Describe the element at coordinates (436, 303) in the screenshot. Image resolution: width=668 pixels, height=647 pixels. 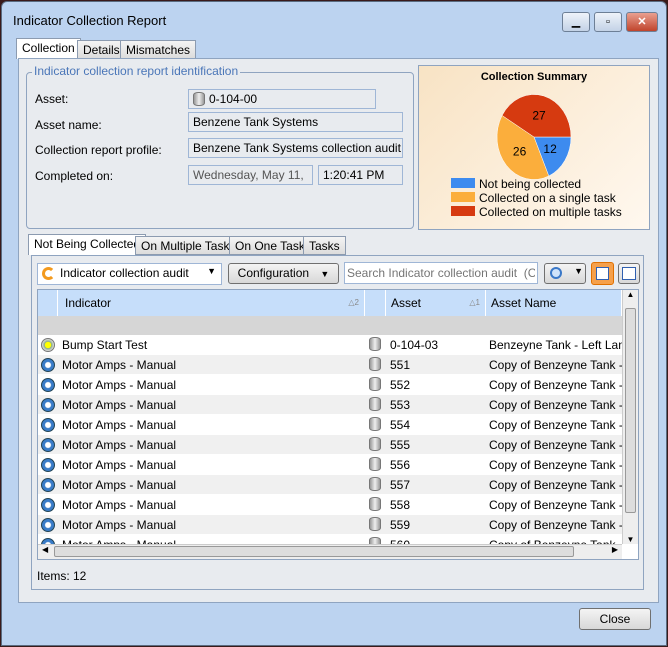
I see `asset-column-header: Asset △1` at that location.